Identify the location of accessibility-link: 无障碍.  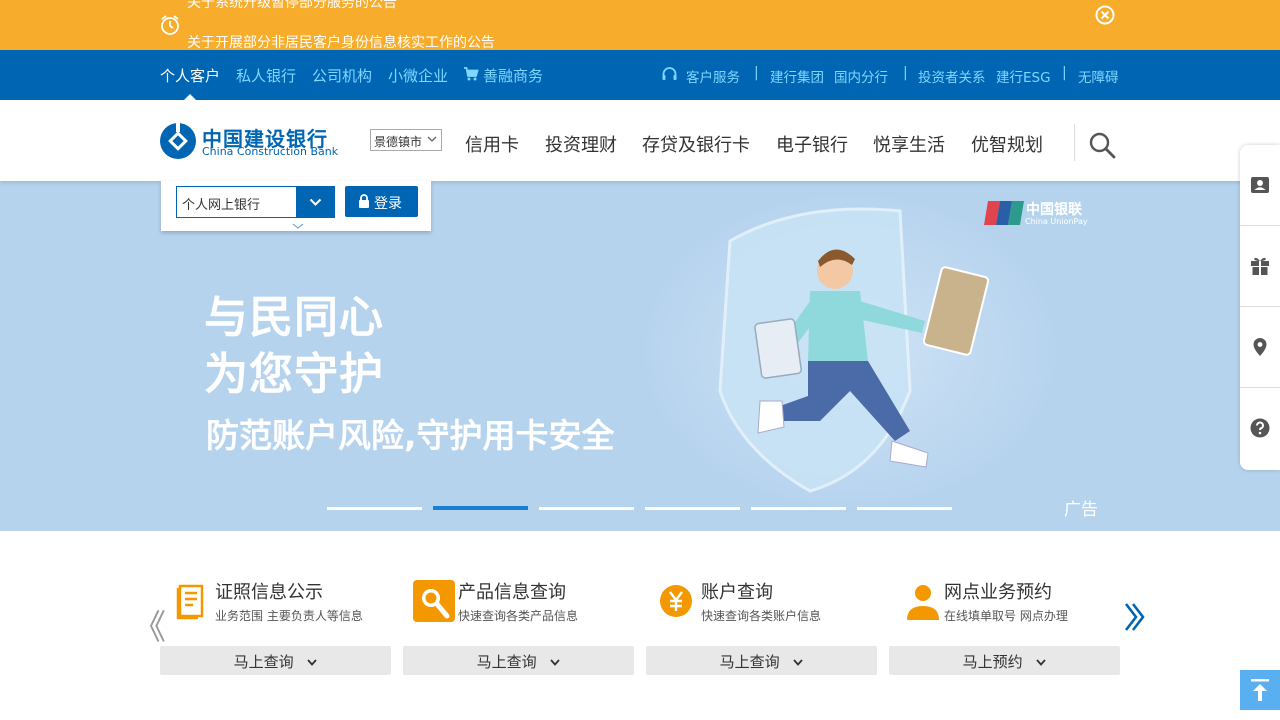
(1098, 76).